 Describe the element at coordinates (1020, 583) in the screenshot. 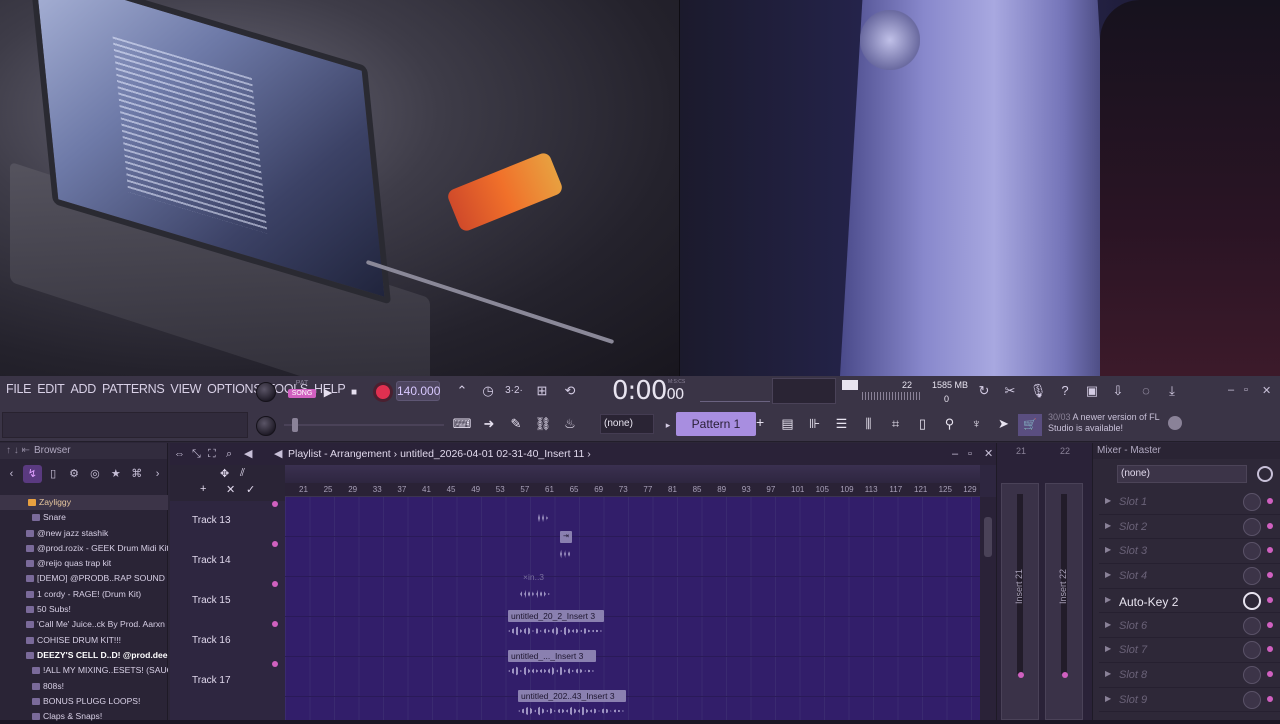

I see `mixer-insert: 21 Insert 21` at that location.